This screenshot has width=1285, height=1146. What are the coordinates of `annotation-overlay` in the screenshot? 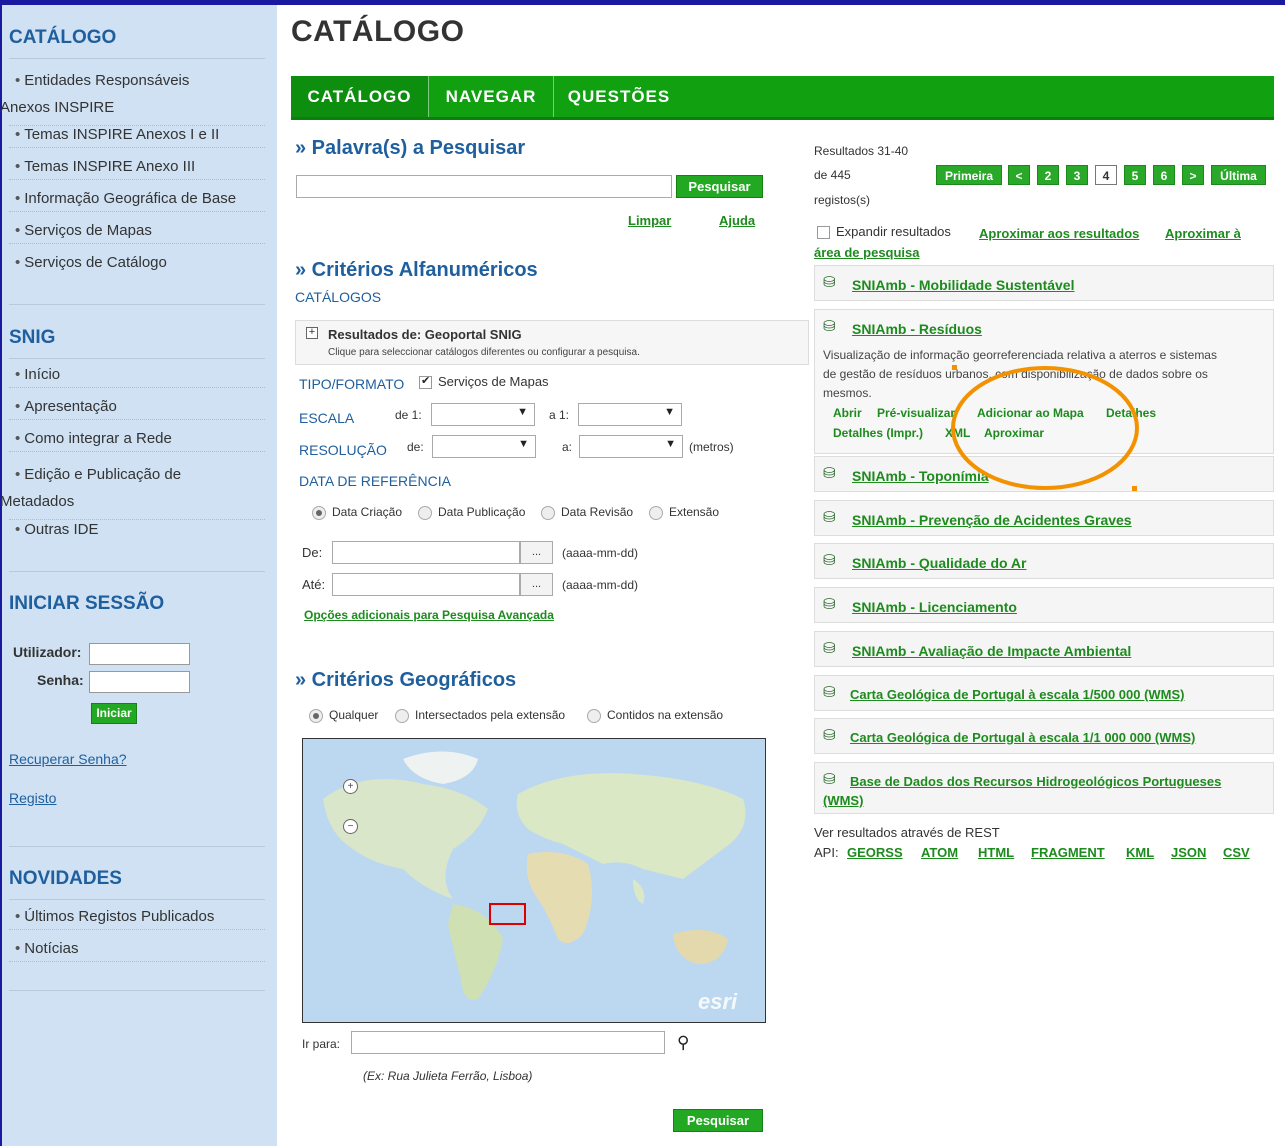 It's located at (1045, 428).